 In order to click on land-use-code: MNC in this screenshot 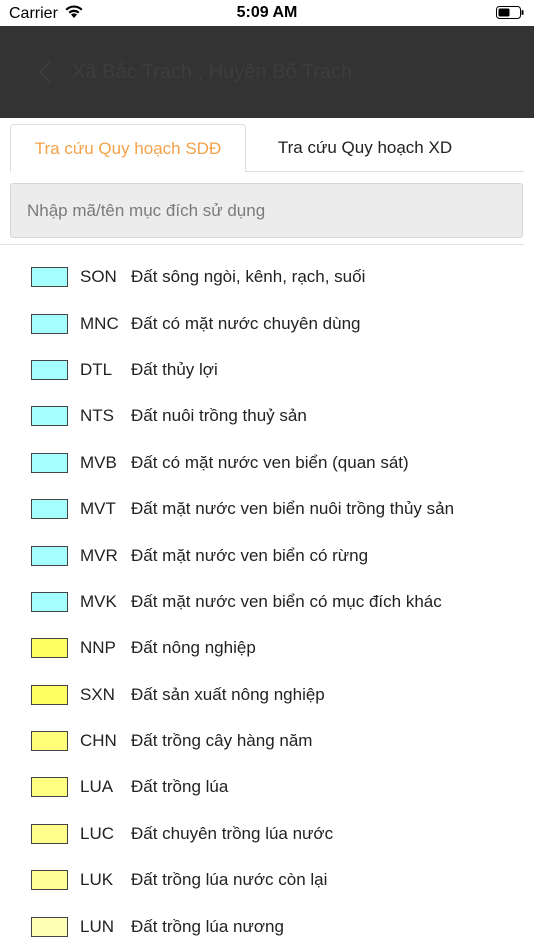, I will do `click(99, 323)`.